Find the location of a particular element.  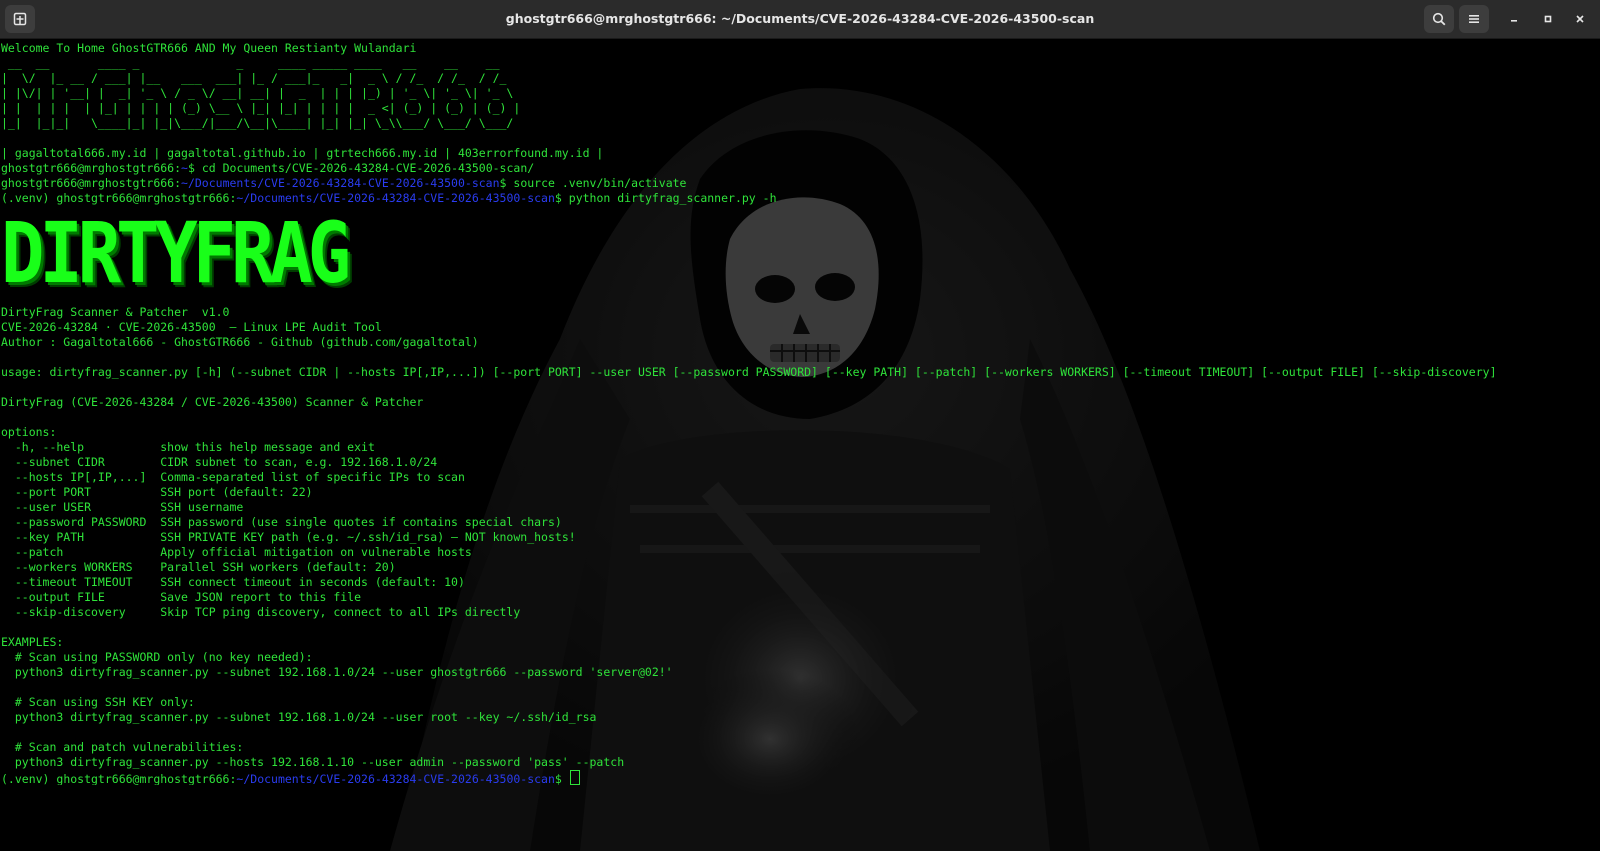

close-button is located at coordinates (1580, 19).